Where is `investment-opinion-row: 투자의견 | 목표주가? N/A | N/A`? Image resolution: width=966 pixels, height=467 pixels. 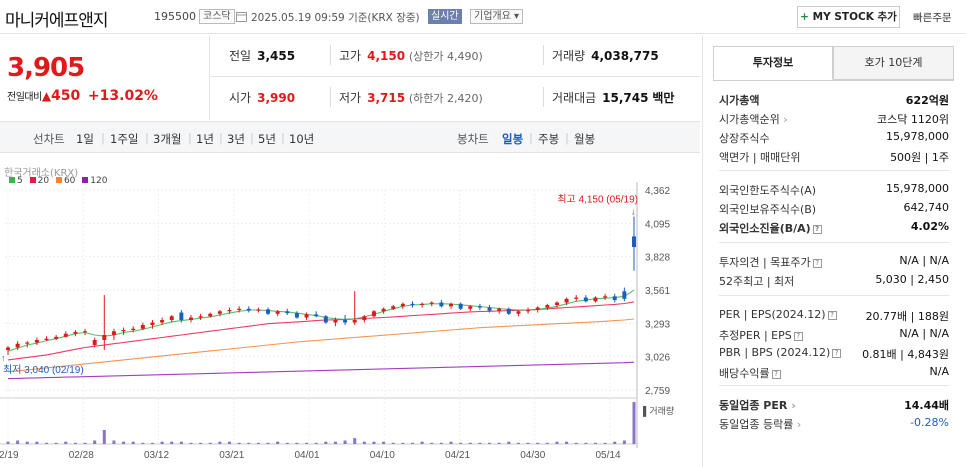 investment-opinion-row: 투자의견 | 목표주가? N/A | N/A is located at coordinates (834, 260).